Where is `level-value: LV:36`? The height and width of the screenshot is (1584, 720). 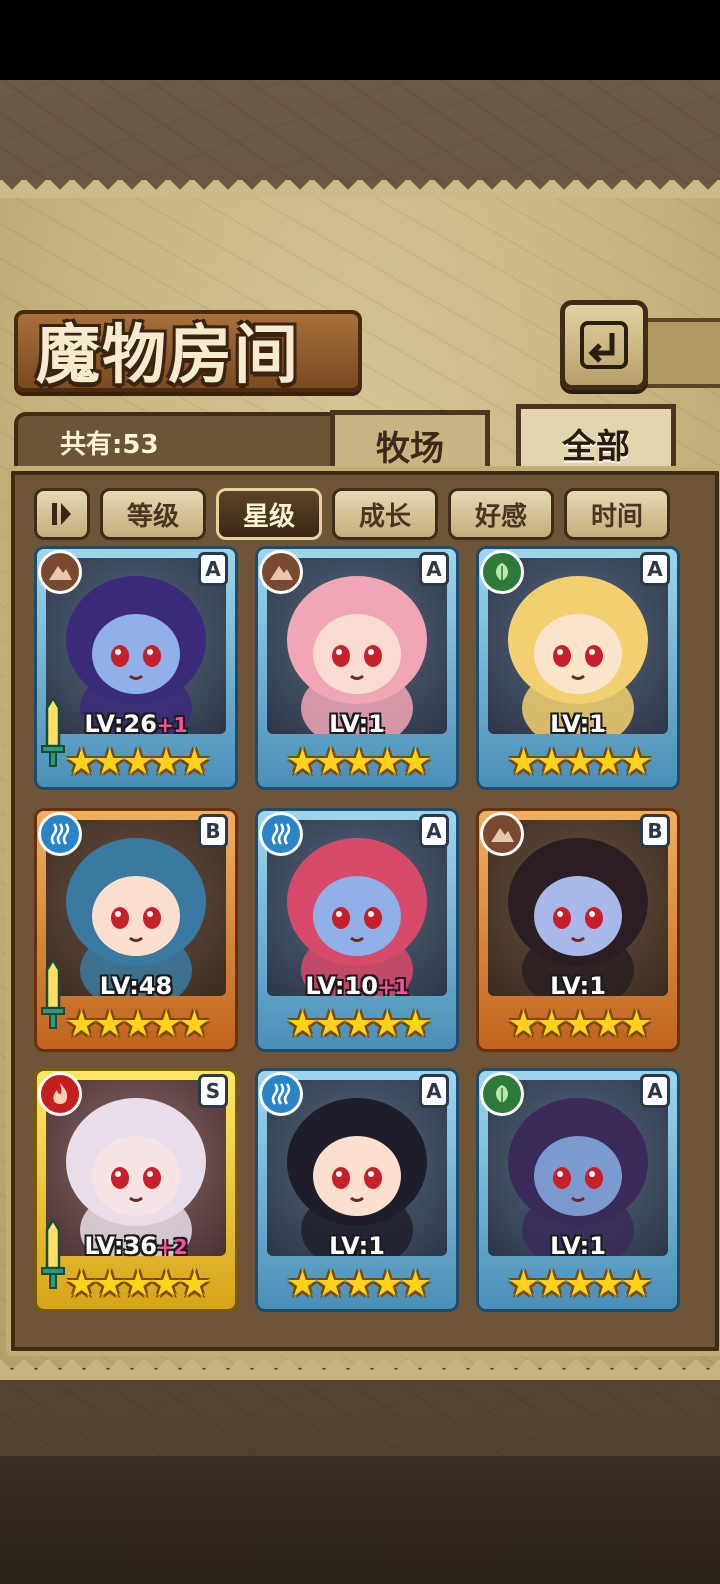
level-value: LV:36 is located at coordinates (120, 1246).